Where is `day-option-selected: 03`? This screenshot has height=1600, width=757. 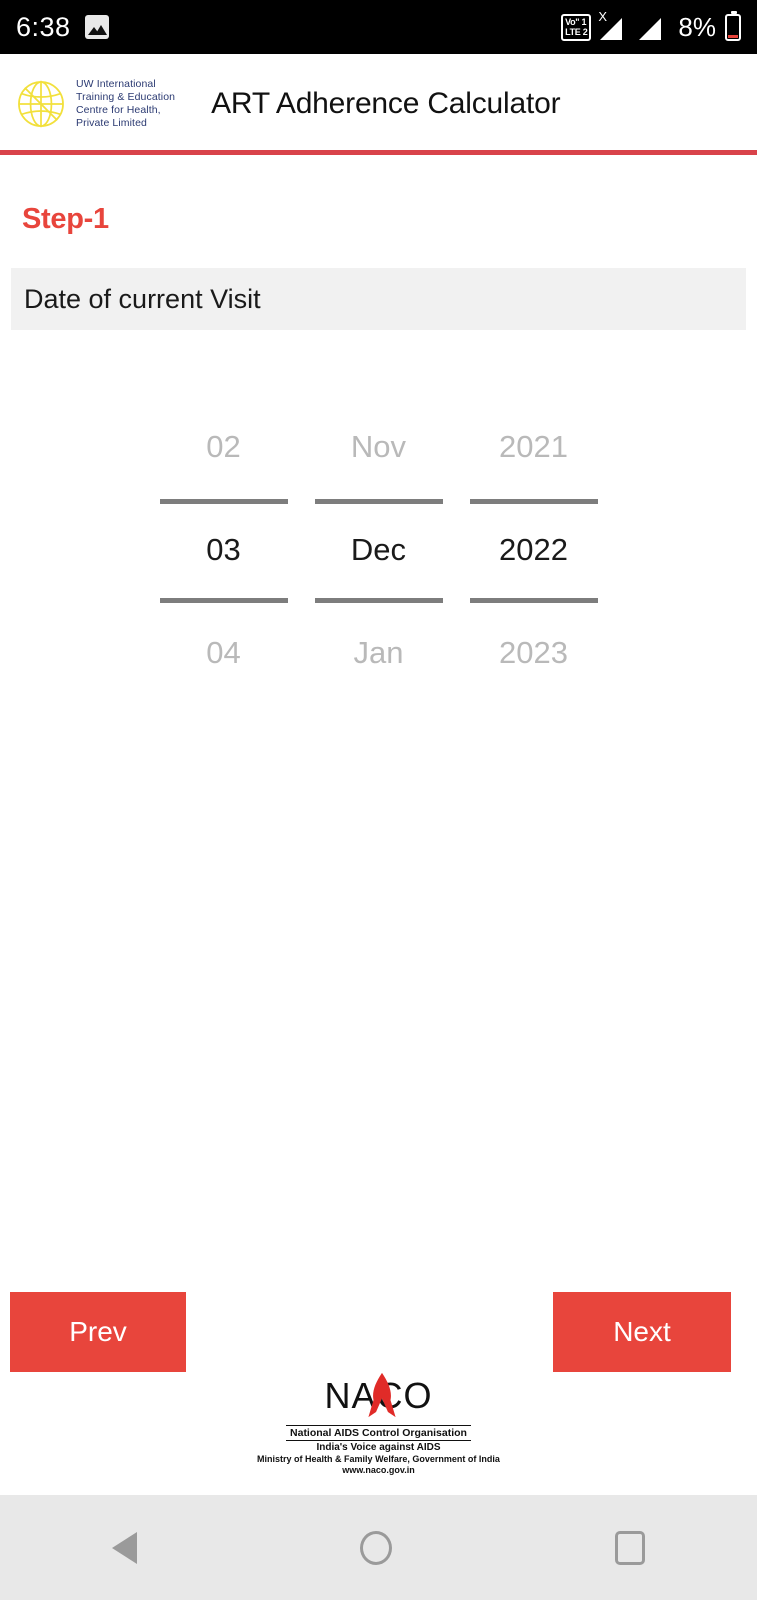
day-option-selected: 03 is located at coordinates (223, 549).